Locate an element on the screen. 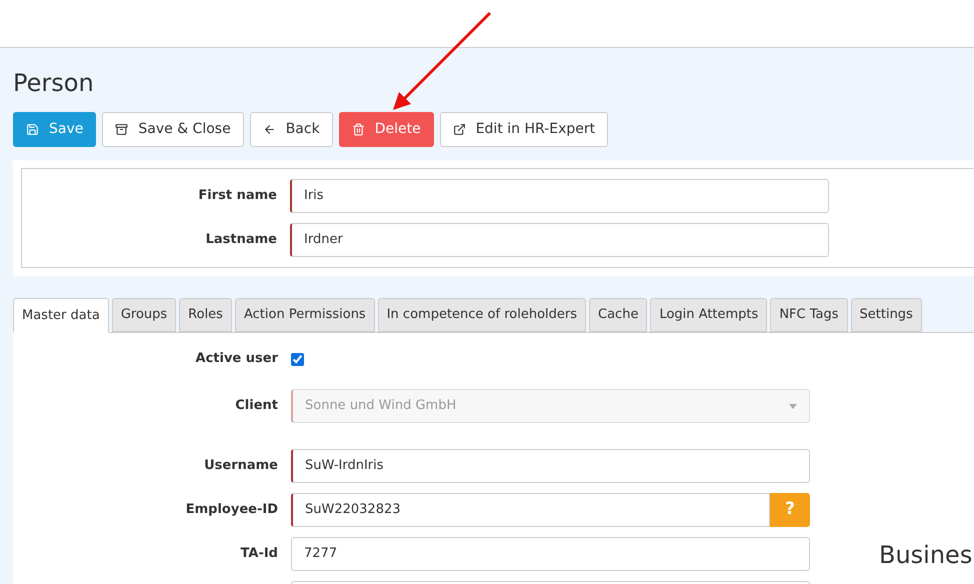 Image resolution: width=974 pixels, height=584 pixels. section-heading: Busines is located at coordinates (925, 555).